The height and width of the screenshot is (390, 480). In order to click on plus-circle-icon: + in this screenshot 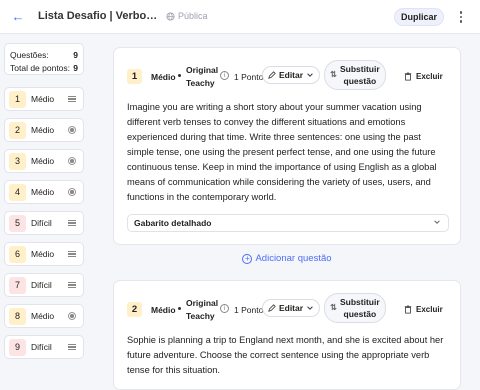, I will do `click(247, 258)`.